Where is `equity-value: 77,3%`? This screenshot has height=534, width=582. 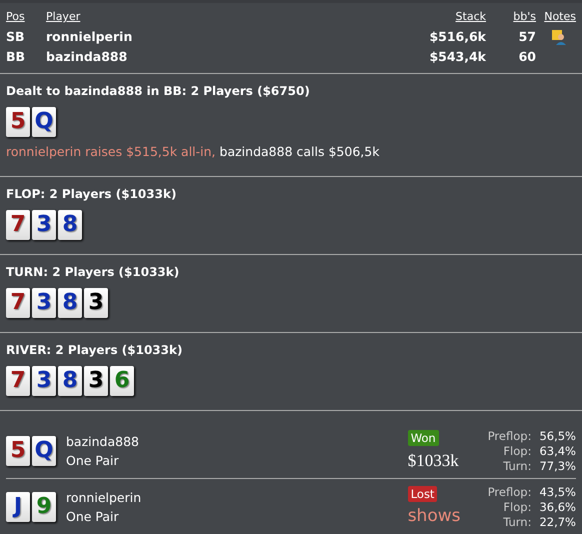 equity-value: 77,3% is located at coordinates (557, 466).